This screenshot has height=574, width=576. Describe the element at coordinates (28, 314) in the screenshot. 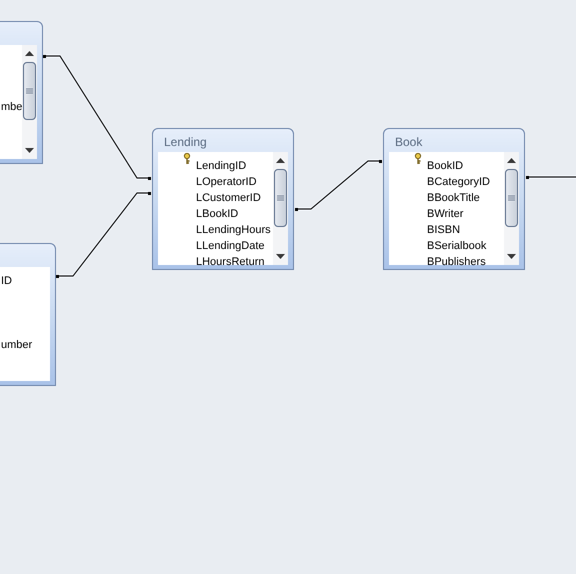

I see `table-window: ID umber` at that location.